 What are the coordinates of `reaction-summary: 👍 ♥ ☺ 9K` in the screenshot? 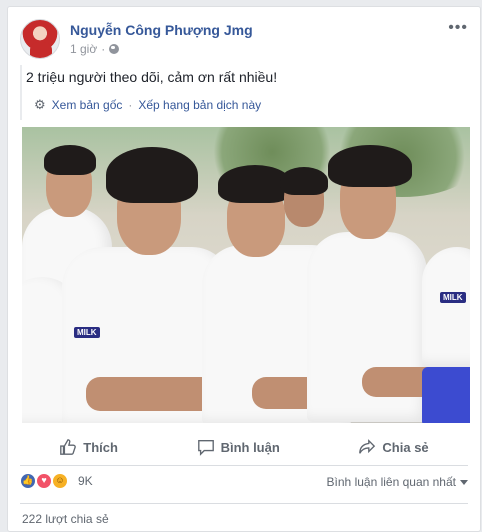 It's located at (56, 481).